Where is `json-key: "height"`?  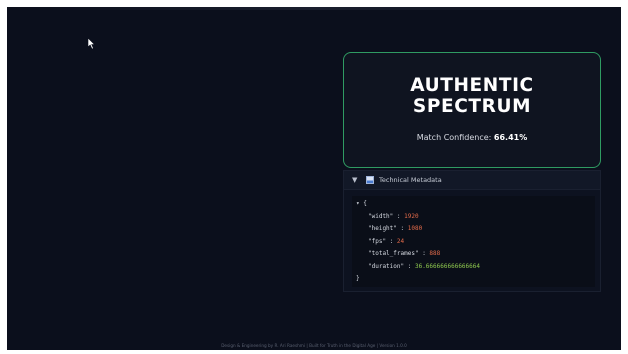 json-key: "height" is located at coordinates (382, 228).